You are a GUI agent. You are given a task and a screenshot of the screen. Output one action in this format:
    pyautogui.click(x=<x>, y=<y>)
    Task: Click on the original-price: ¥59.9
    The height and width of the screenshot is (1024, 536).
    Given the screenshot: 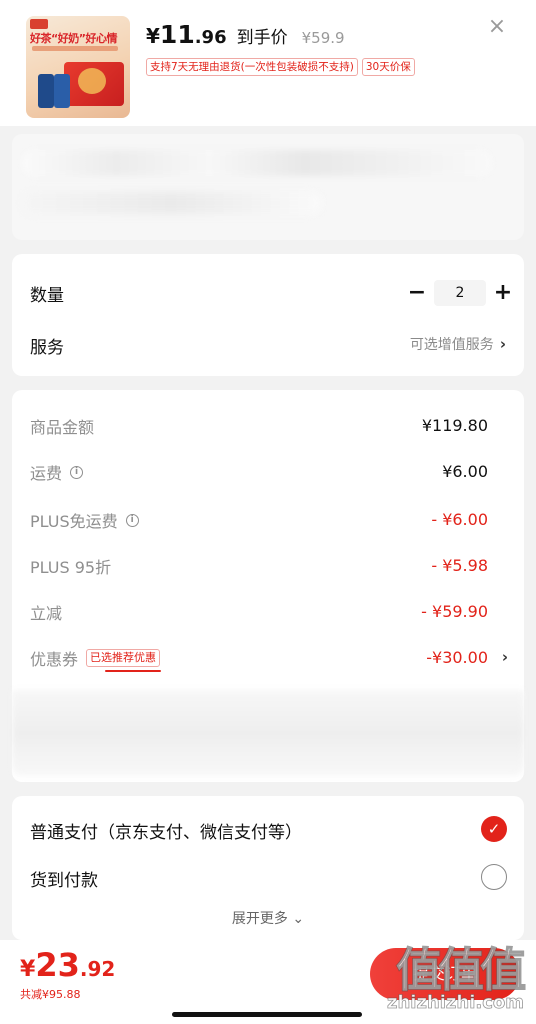 What is the action you would take?
    pyautogui.click(x=323, y=38)
    